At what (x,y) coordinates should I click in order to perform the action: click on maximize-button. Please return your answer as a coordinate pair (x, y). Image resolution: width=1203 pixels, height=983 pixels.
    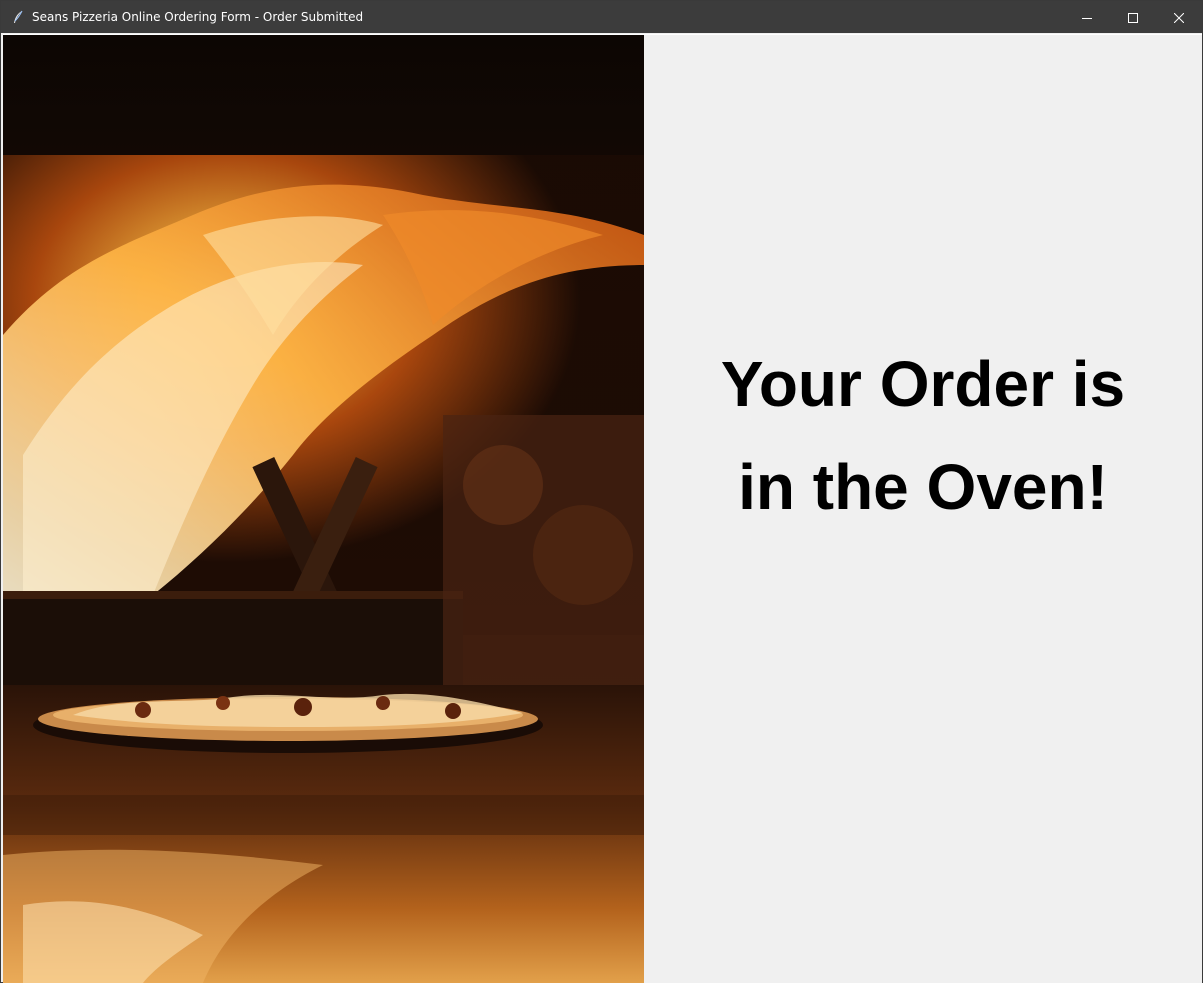
    Looking at the image, I should click on (1133, 17).